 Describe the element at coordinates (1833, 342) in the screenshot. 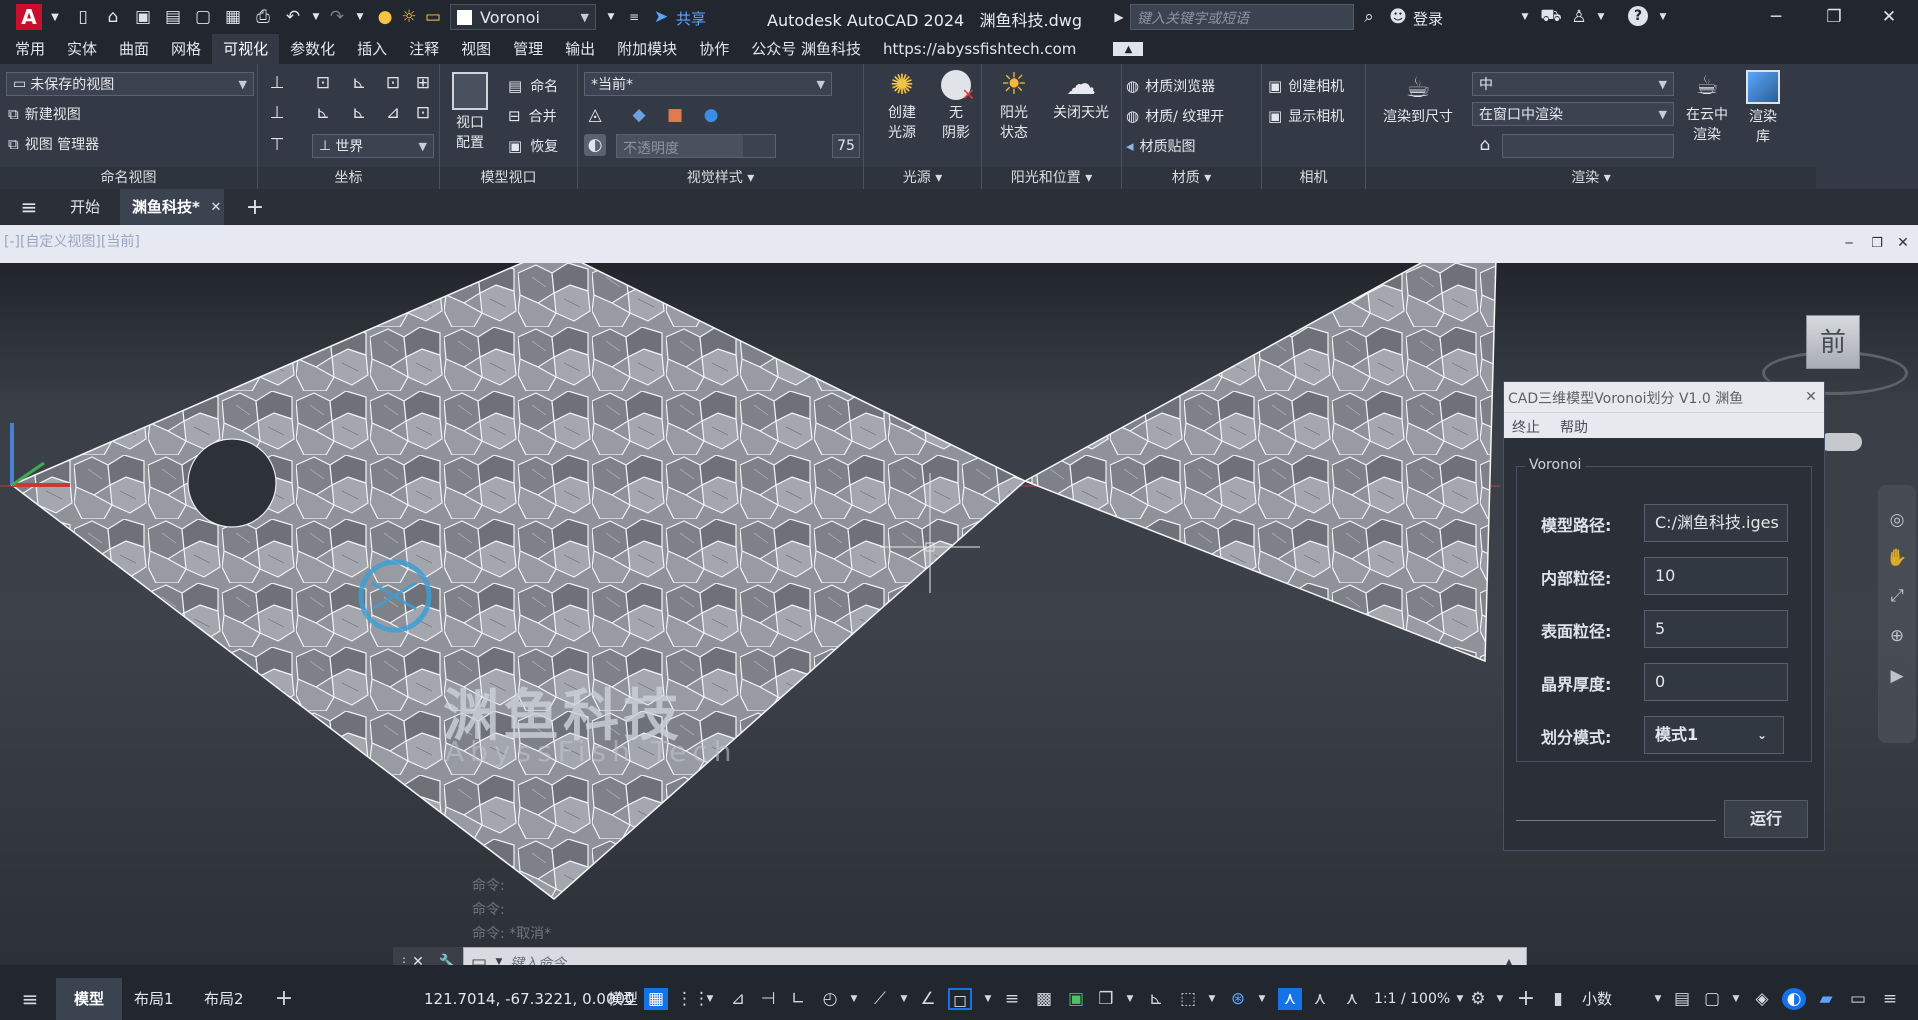

I see `viewcube: 前` at that location.